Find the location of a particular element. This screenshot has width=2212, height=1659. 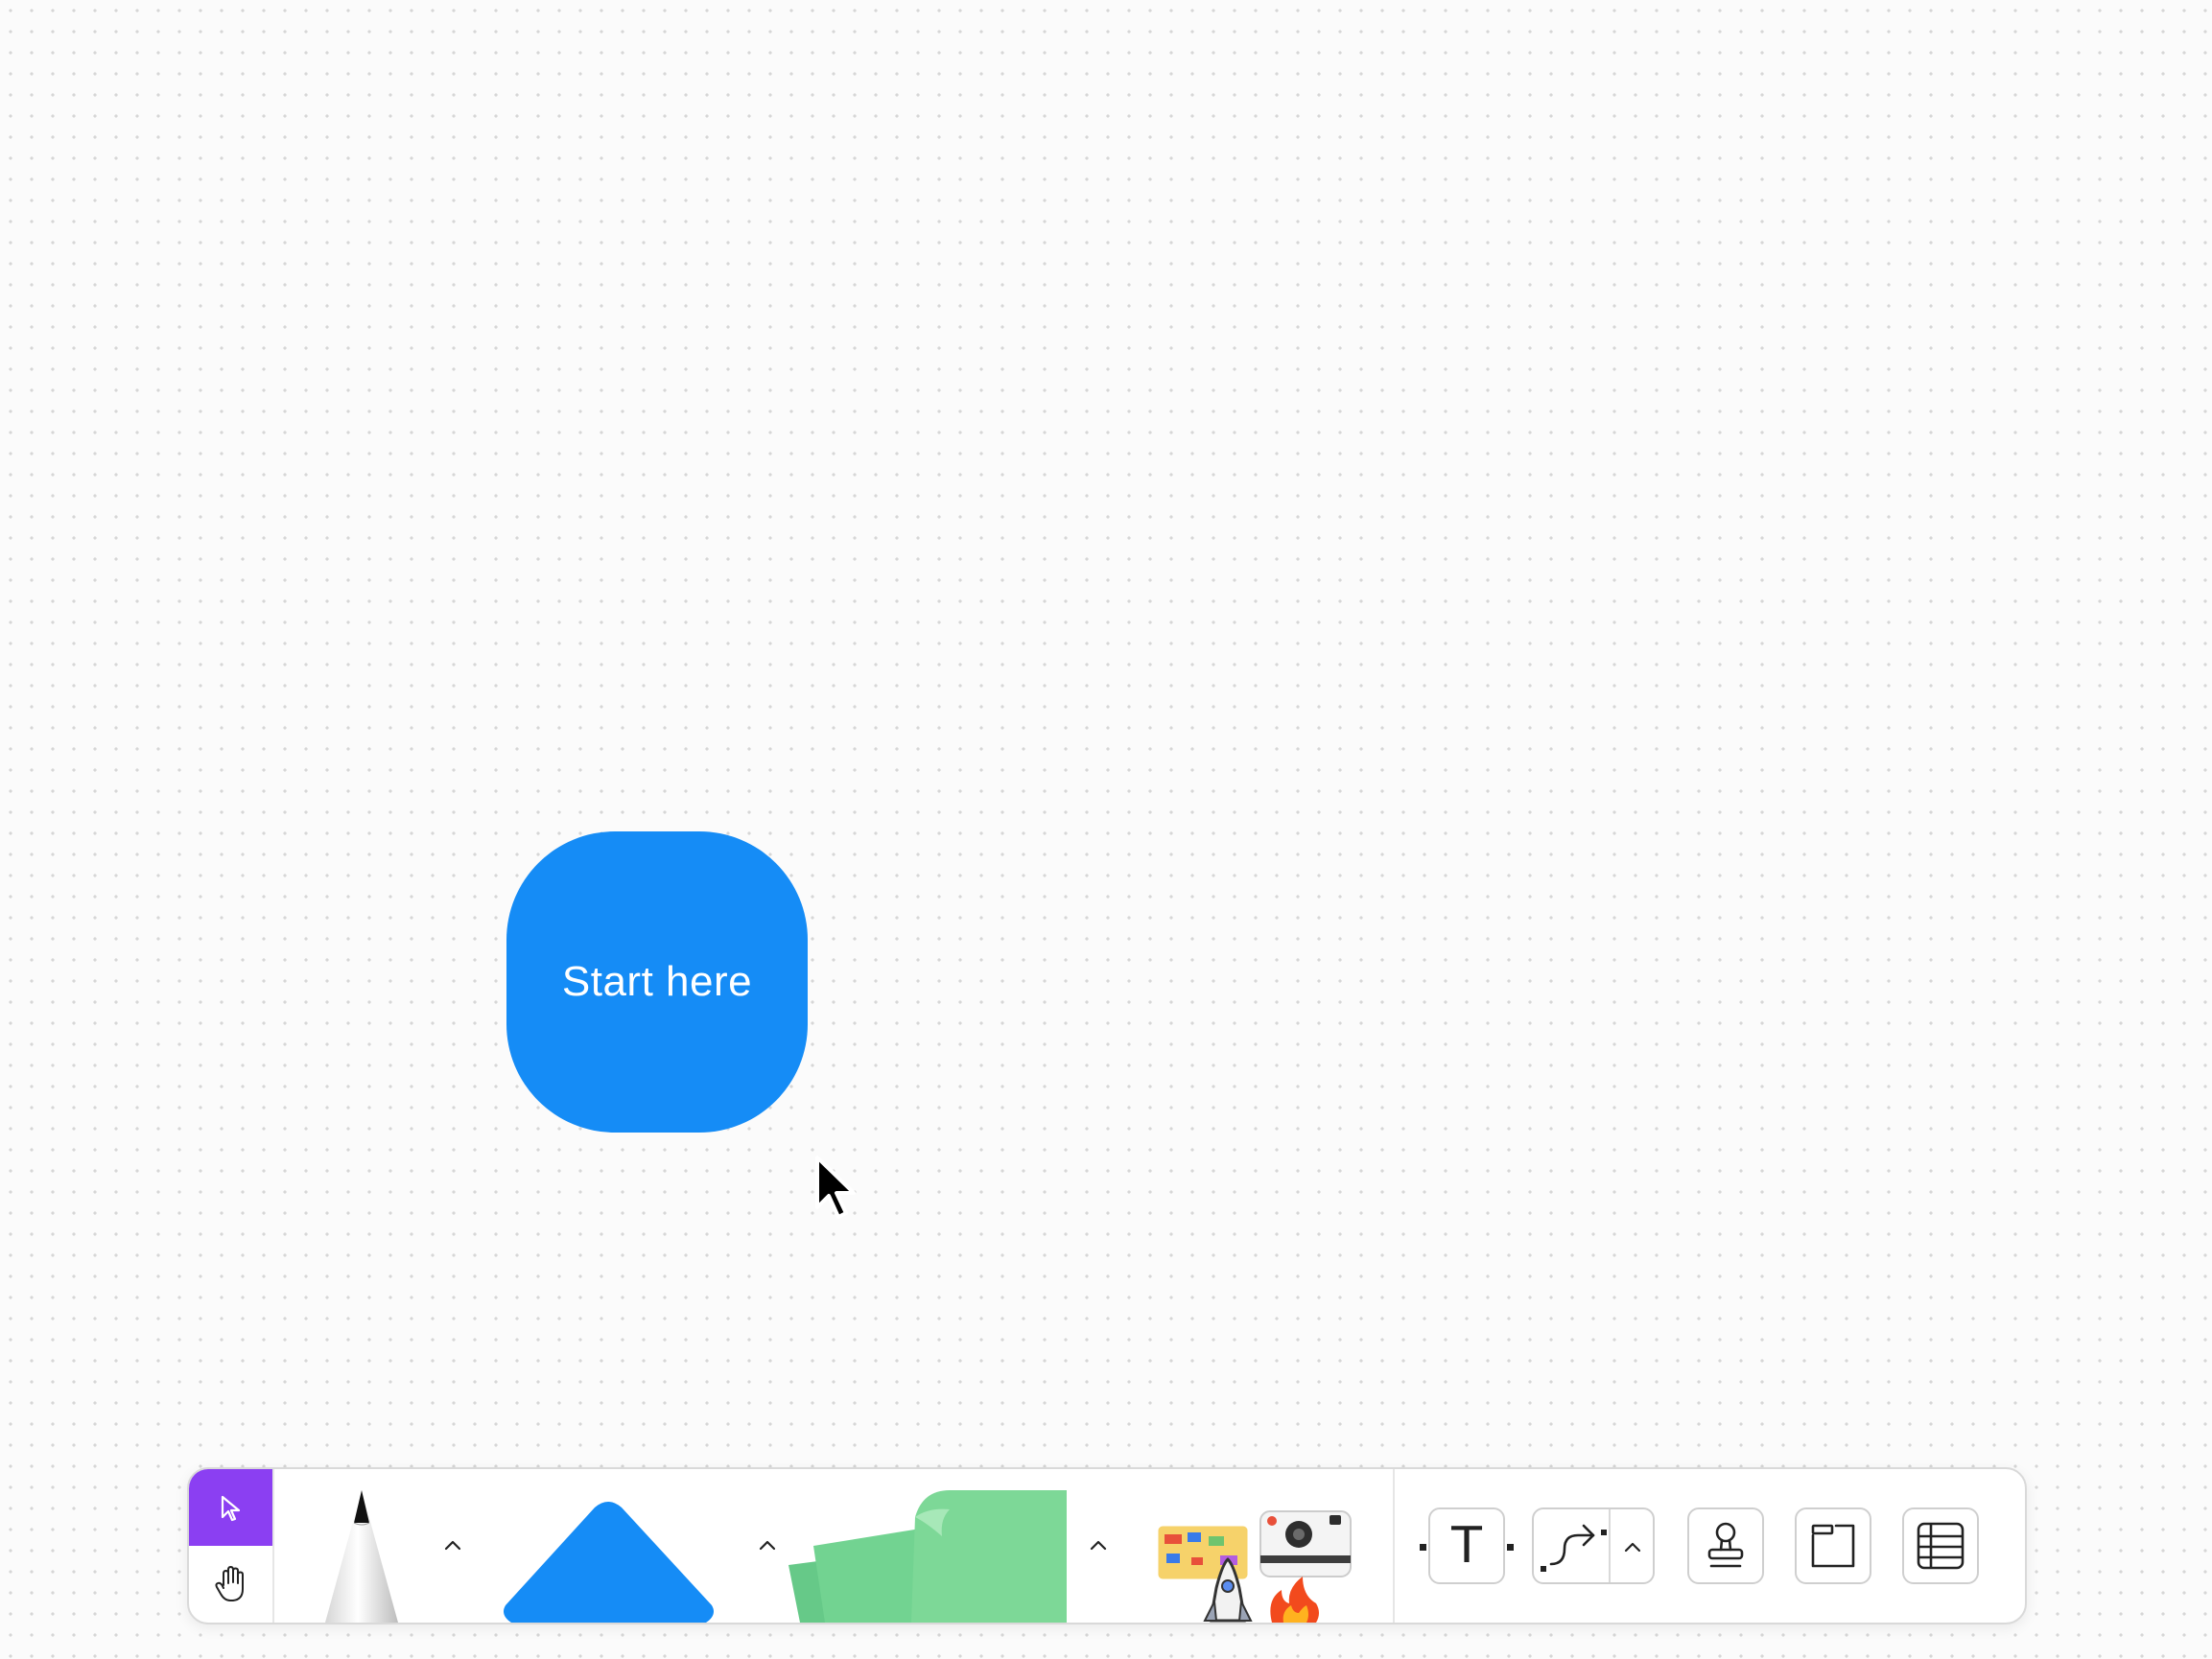

text-tool-button: T is located at coordinates (1466, 1546).